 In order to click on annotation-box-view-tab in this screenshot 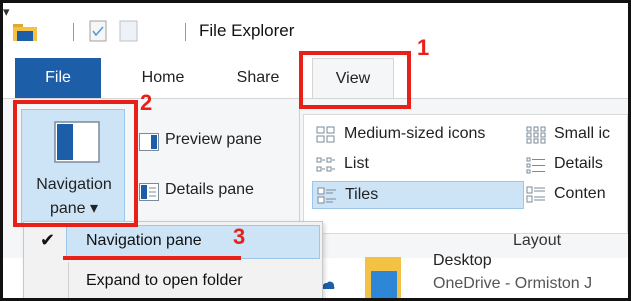, I will do `click(355, 80)`.